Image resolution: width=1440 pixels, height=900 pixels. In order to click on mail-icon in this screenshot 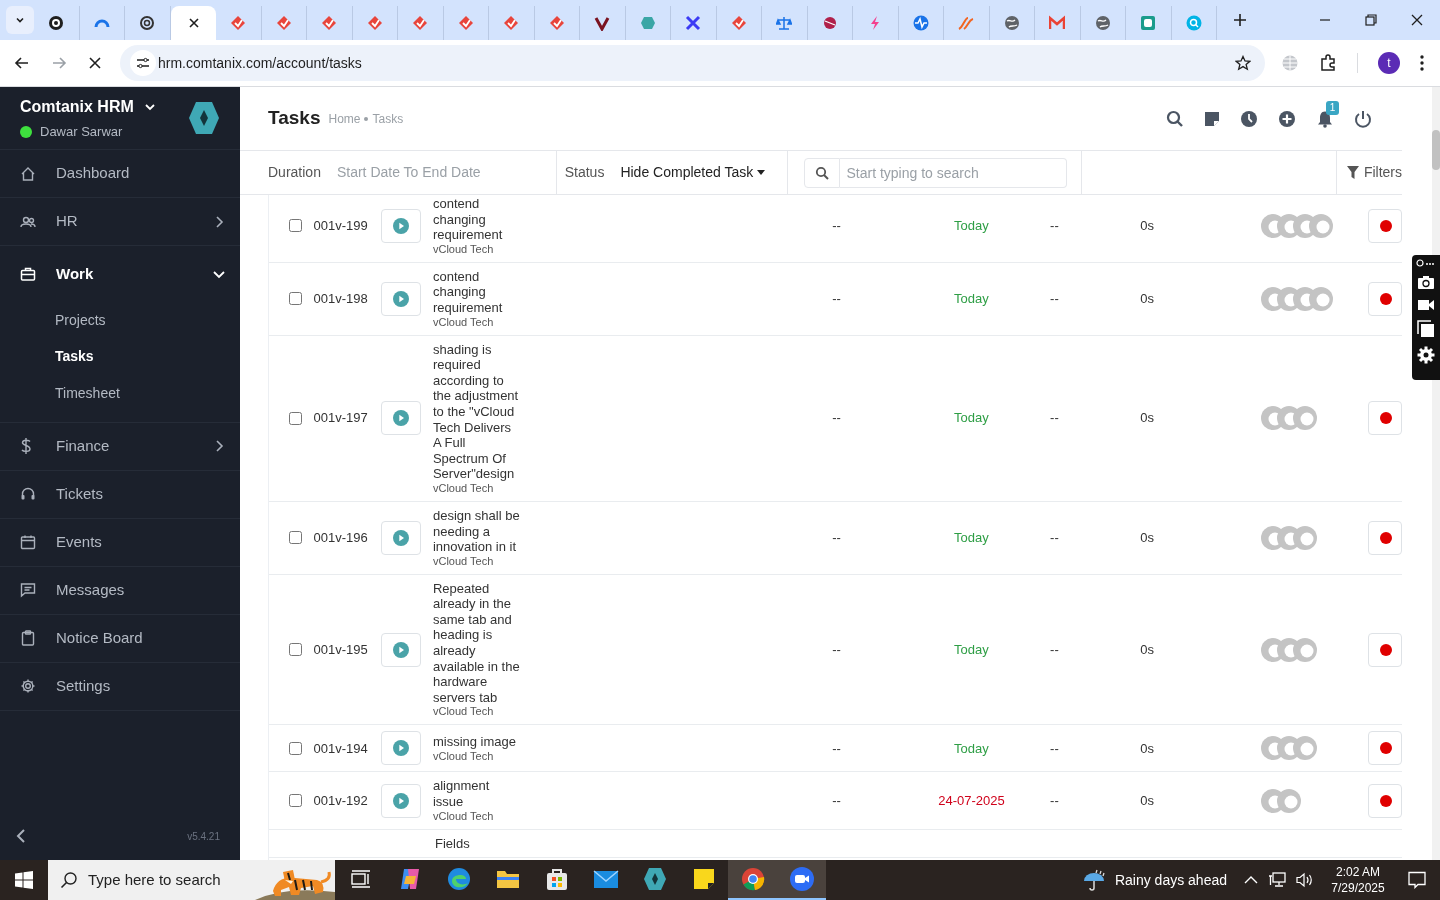, I will do `click(605, 879)`.